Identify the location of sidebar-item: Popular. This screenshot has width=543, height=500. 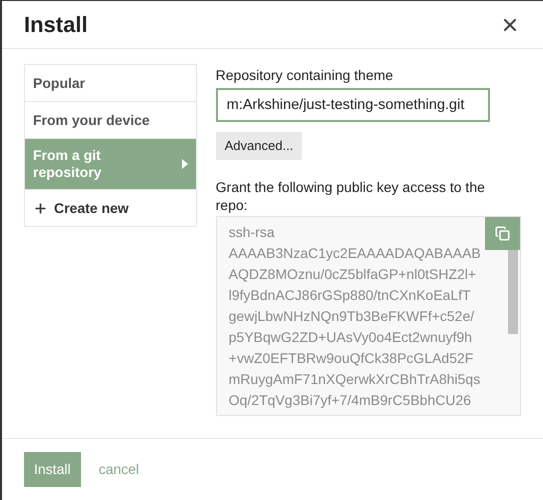
(110, 83).